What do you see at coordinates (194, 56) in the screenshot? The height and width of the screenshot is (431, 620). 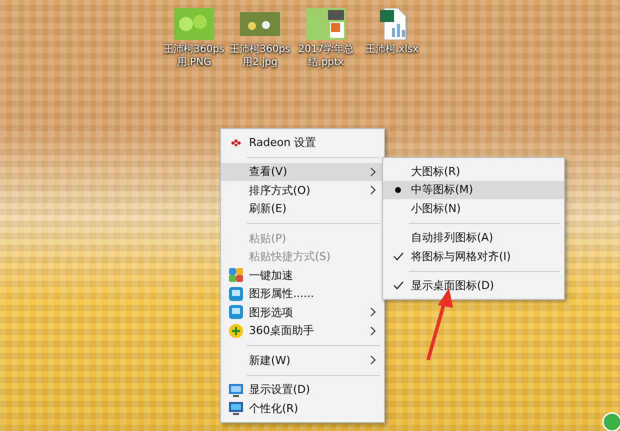 I see `file-name-label: 王沛柯360ps用.PNG` at bounding box center [194, 56].